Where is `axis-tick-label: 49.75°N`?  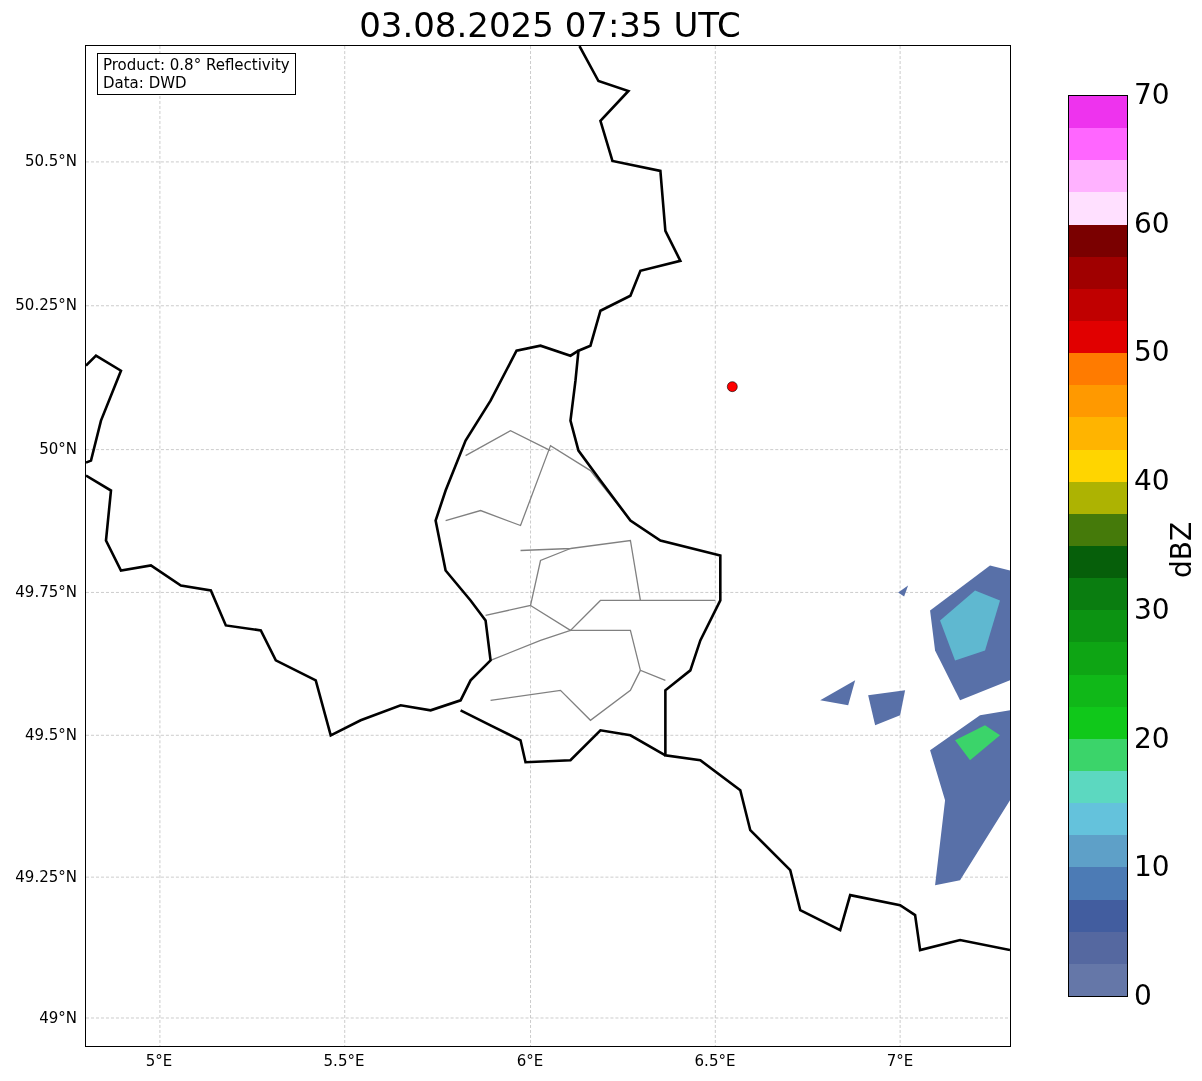 axis-tick-label: 49.75°N is located at coordinates (46, 592).